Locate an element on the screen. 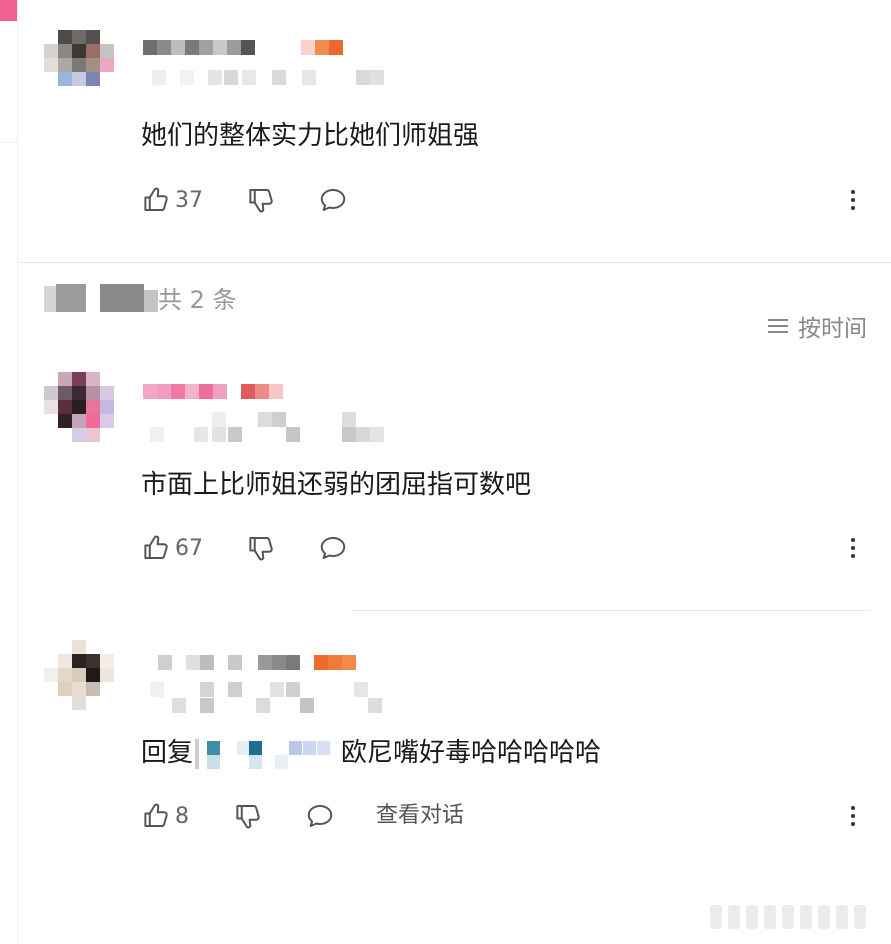 The width and height of the screenshot is (891, 944). like-count: 67 is located at coordinates (189, 548).